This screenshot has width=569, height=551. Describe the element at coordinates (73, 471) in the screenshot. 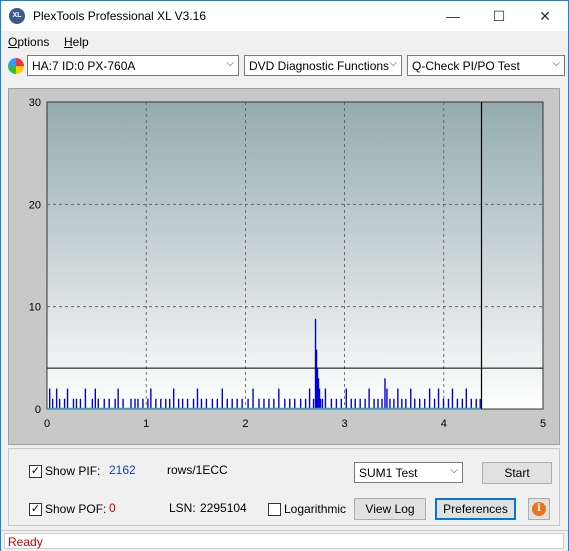

I see `show-pif-label: Show PIF:` at that location.